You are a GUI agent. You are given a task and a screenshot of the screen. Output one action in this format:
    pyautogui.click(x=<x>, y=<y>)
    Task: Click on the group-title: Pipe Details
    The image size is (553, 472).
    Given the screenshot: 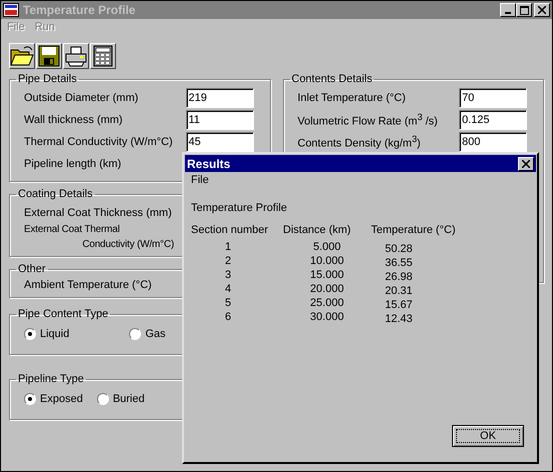 What is the action you would take?
    pyautogui.click(x=47, y=79)
    